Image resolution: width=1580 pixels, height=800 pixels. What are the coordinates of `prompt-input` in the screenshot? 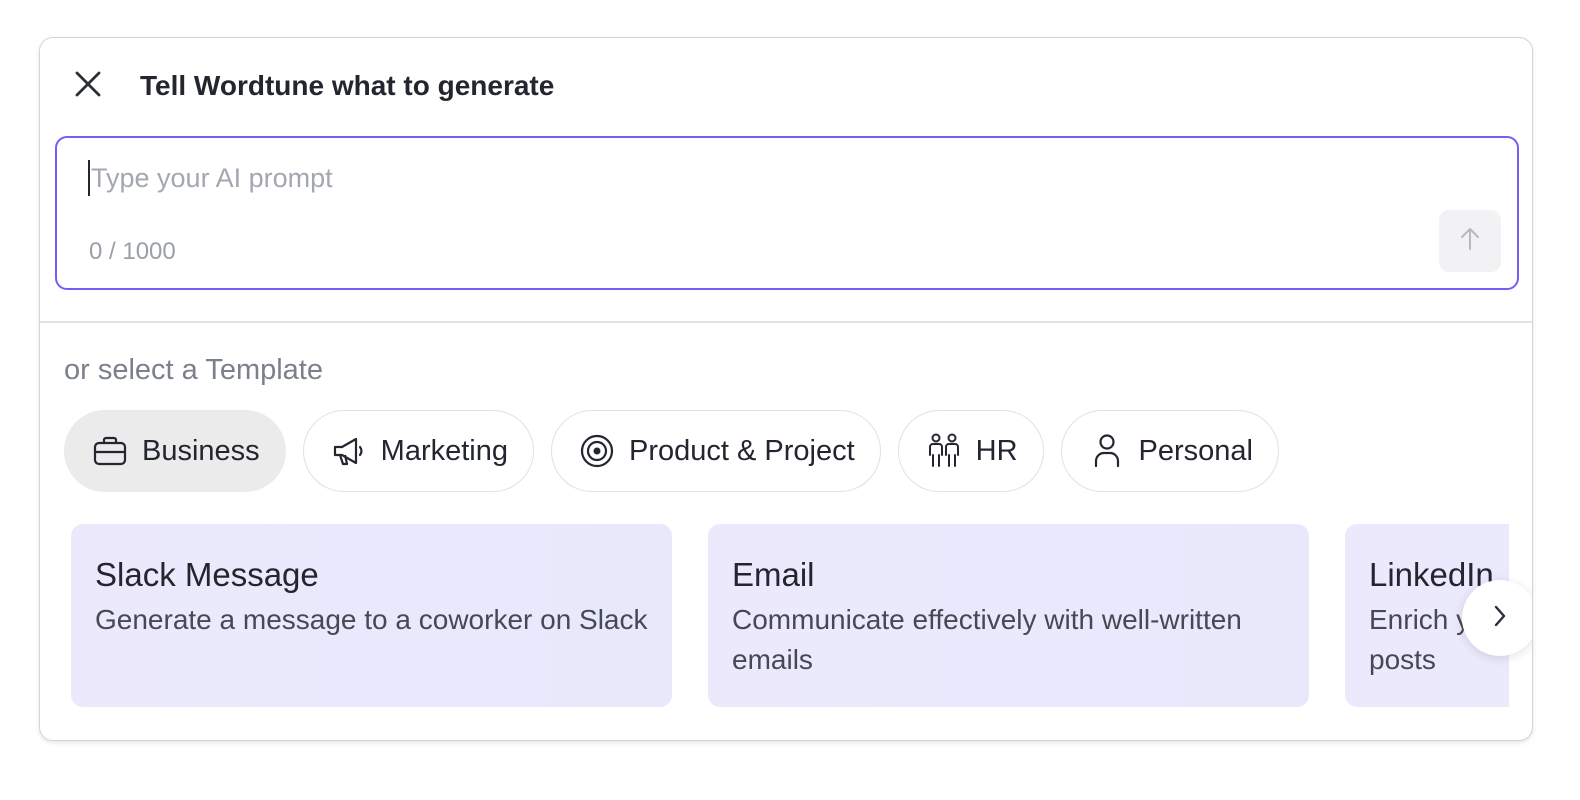 It's located at (758, 178).